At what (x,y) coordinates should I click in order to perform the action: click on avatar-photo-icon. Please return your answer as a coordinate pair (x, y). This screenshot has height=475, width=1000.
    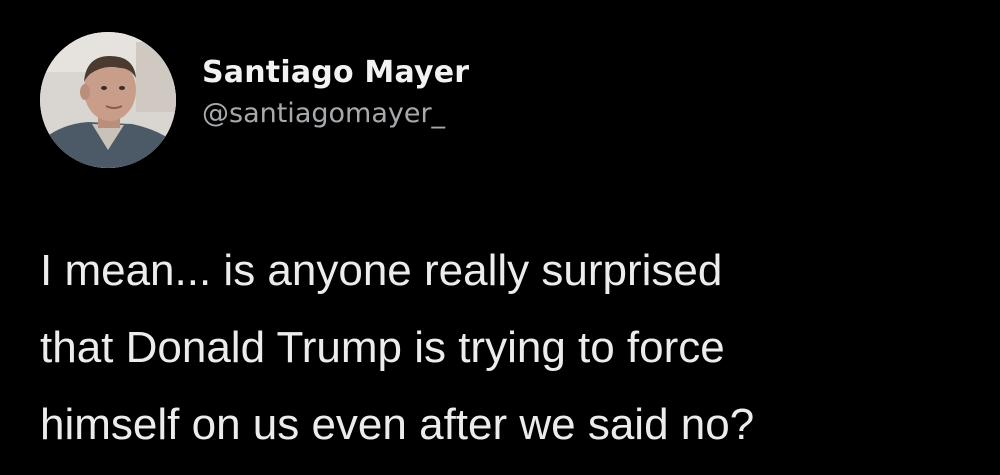
    Looking at the image, I should click on (108, 100).